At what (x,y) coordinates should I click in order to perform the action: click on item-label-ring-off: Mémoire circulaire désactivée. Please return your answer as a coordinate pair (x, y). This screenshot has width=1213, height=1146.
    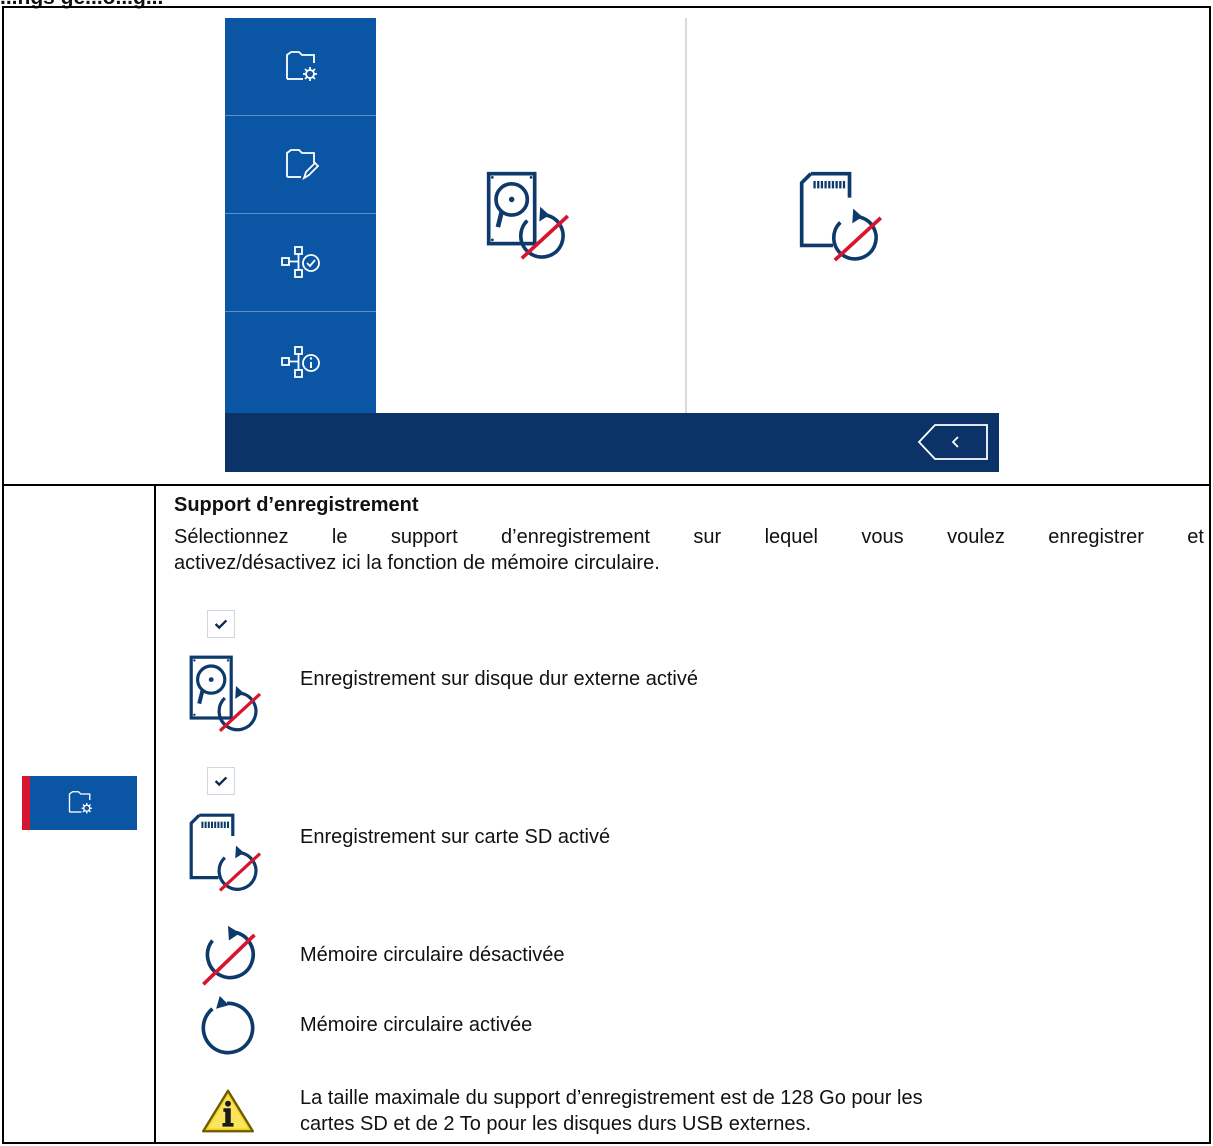
    Looking at the image, I should click on (432, 955).